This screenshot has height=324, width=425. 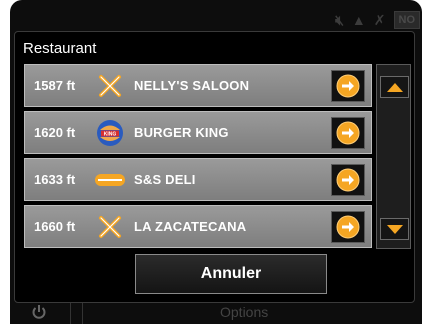 I want to click on warning-icon: ▲, so click(x=358, y=20).